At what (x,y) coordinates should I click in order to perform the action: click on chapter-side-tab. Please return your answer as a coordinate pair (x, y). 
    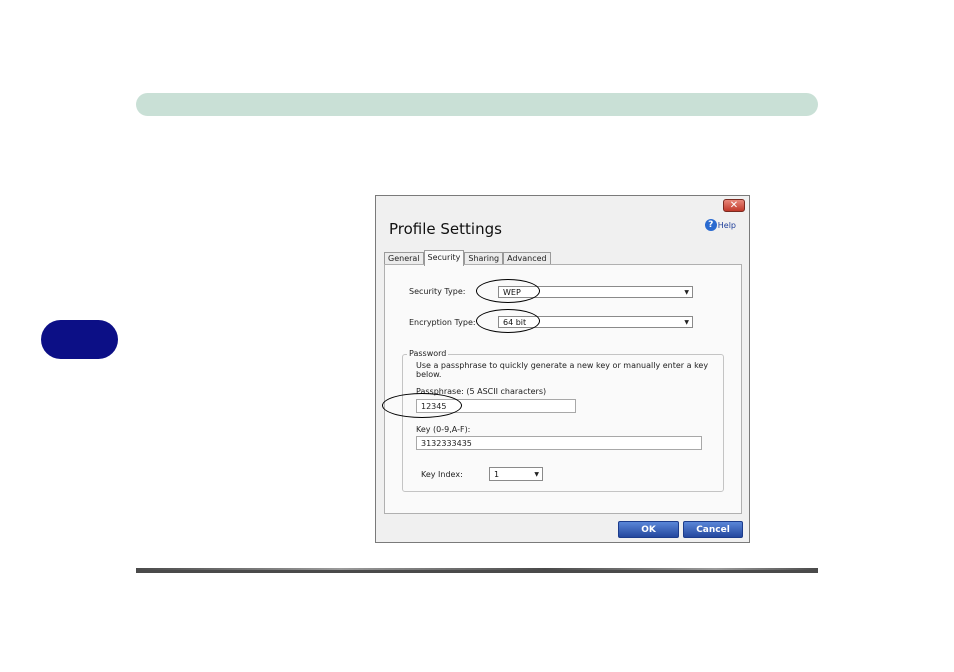
    Looking at the image, I should click on (79, 339).